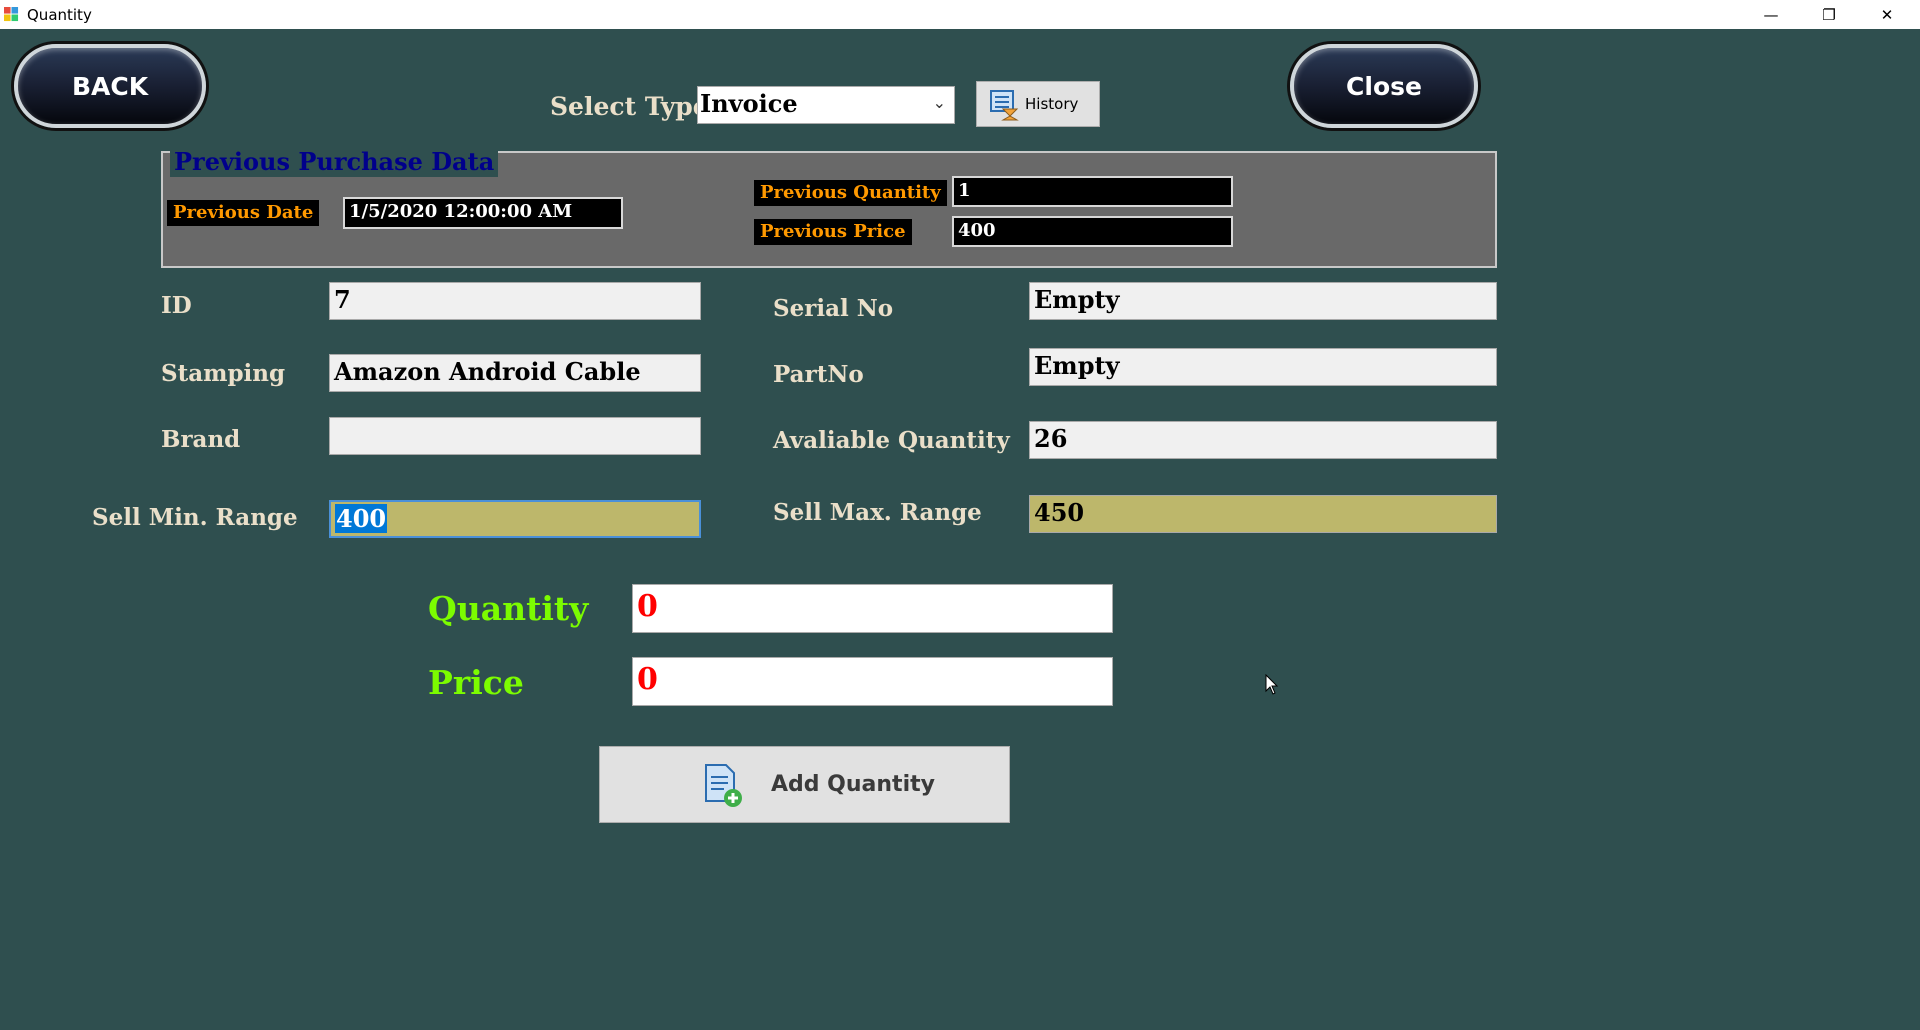 Image resolution: width=1920 pixels, height=1030 pixels. Describe the element at coordinates (361, 518) in the screenshot. I see `sell-min-range-selected-text: 400` at that location.